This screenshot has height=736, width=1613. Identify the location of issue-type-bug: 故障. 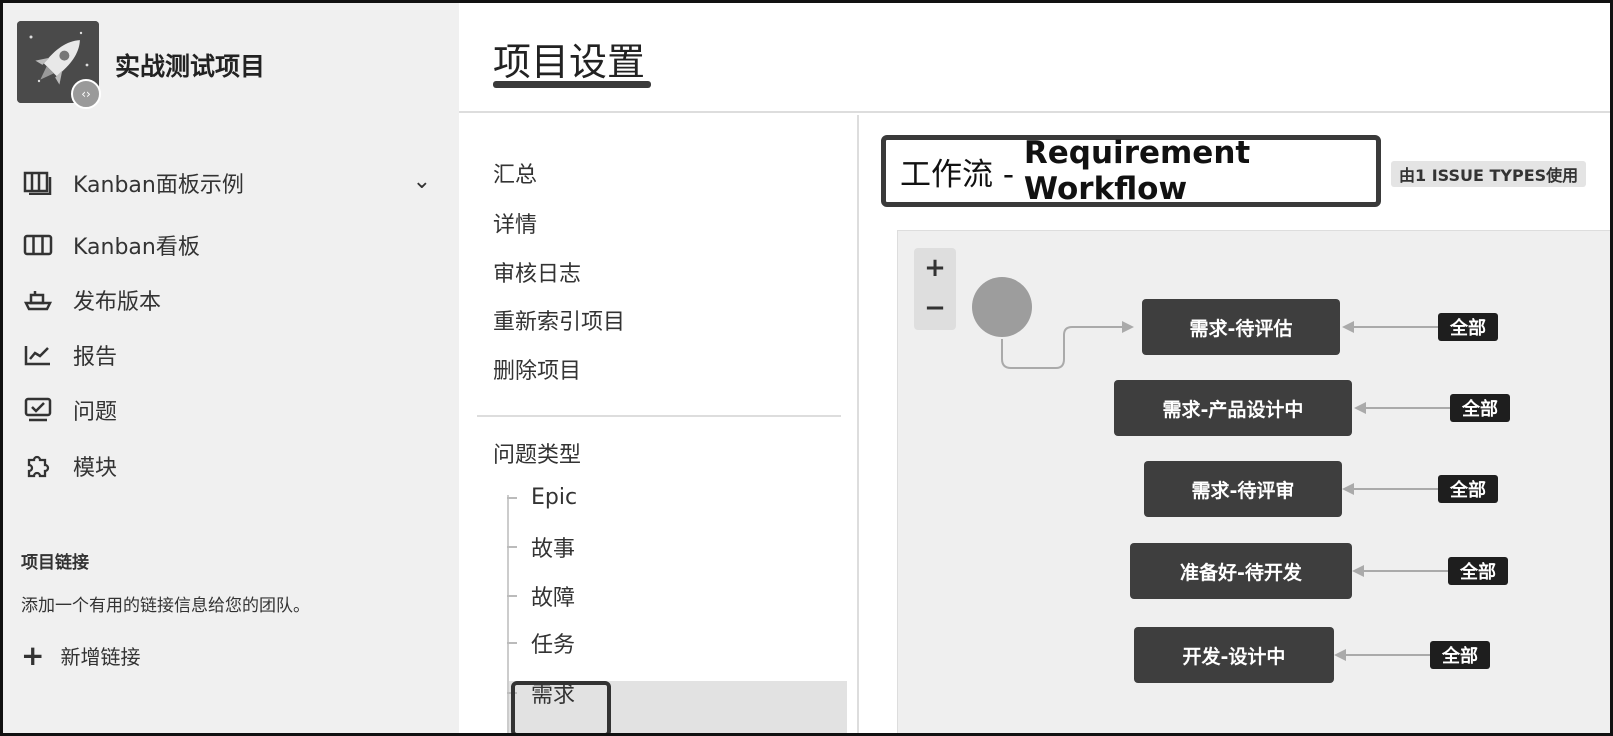
(541, 596).